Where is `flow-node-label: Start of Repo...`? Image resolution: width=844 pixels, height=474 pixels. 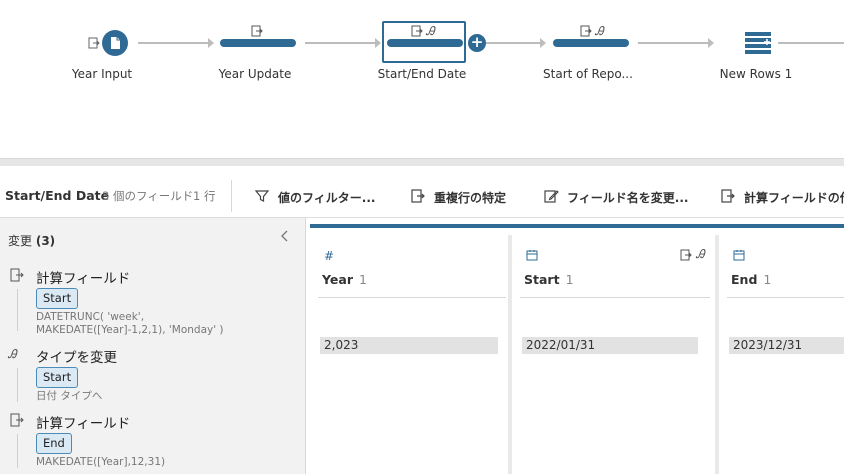 flow-node-label: Start of Repo... is located at coordinates (588, 74).